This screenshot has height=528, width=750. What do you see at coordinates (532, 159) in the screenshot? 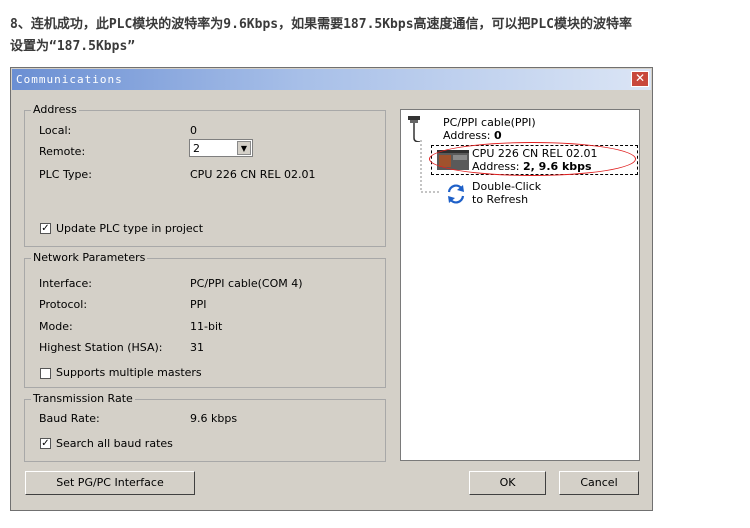
I see `highlight-ellipse` at bounding box center [532, 159].